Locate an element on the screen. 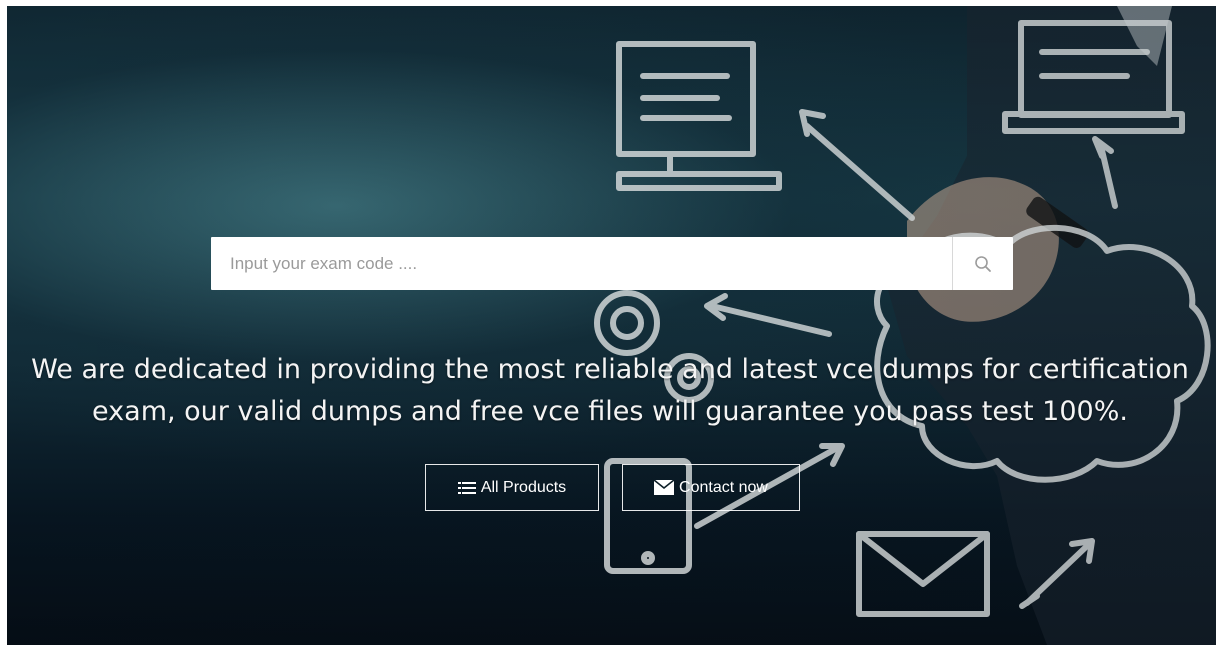 Image resolution: width=1216 pixels, height=645 pixels. search-input is located at coordinates (581, 263).